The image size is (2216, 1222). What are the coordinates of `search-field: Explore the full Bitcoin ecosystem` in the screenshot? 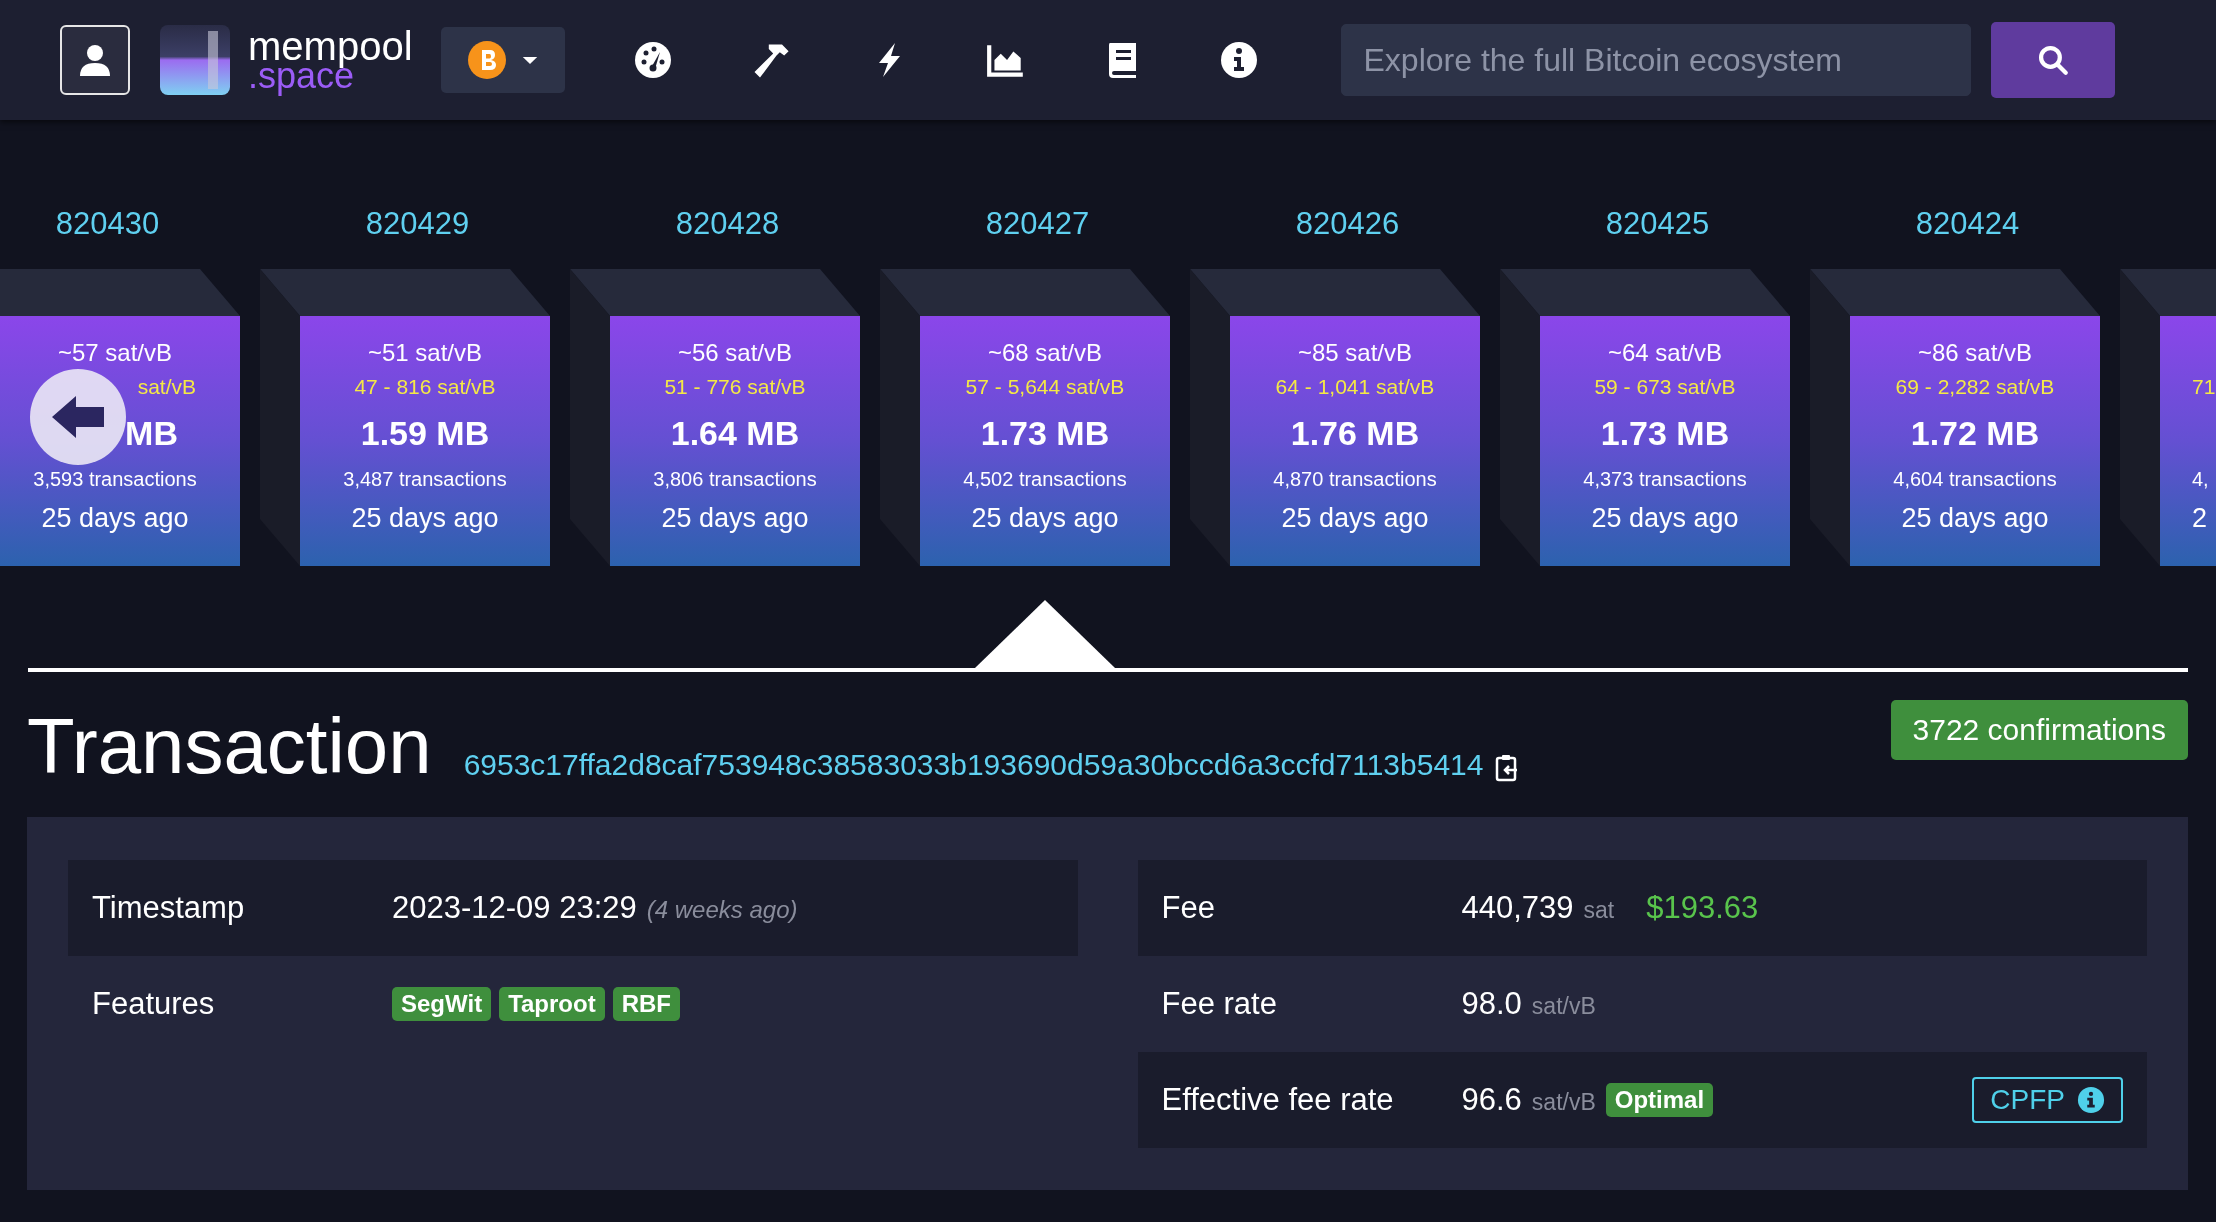 It's located at (1655, 60).